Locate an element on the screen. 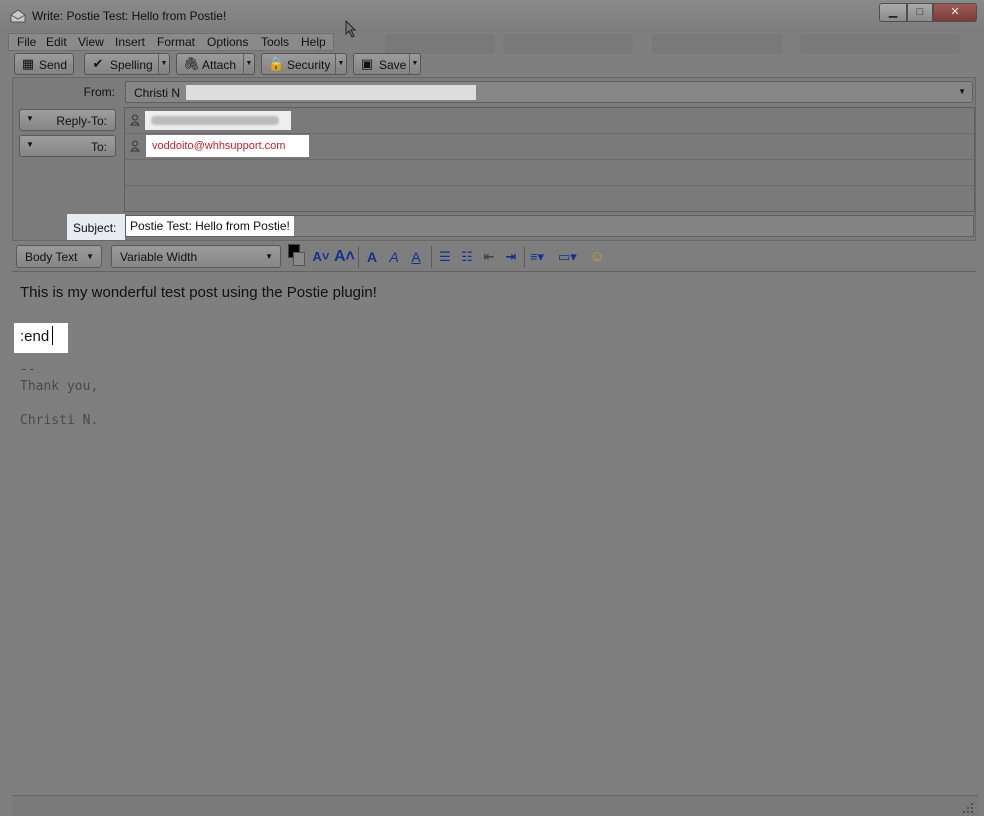 This screenshot has width=984, height=816. subject-label: Subject: is located at coordinates (96, 227).